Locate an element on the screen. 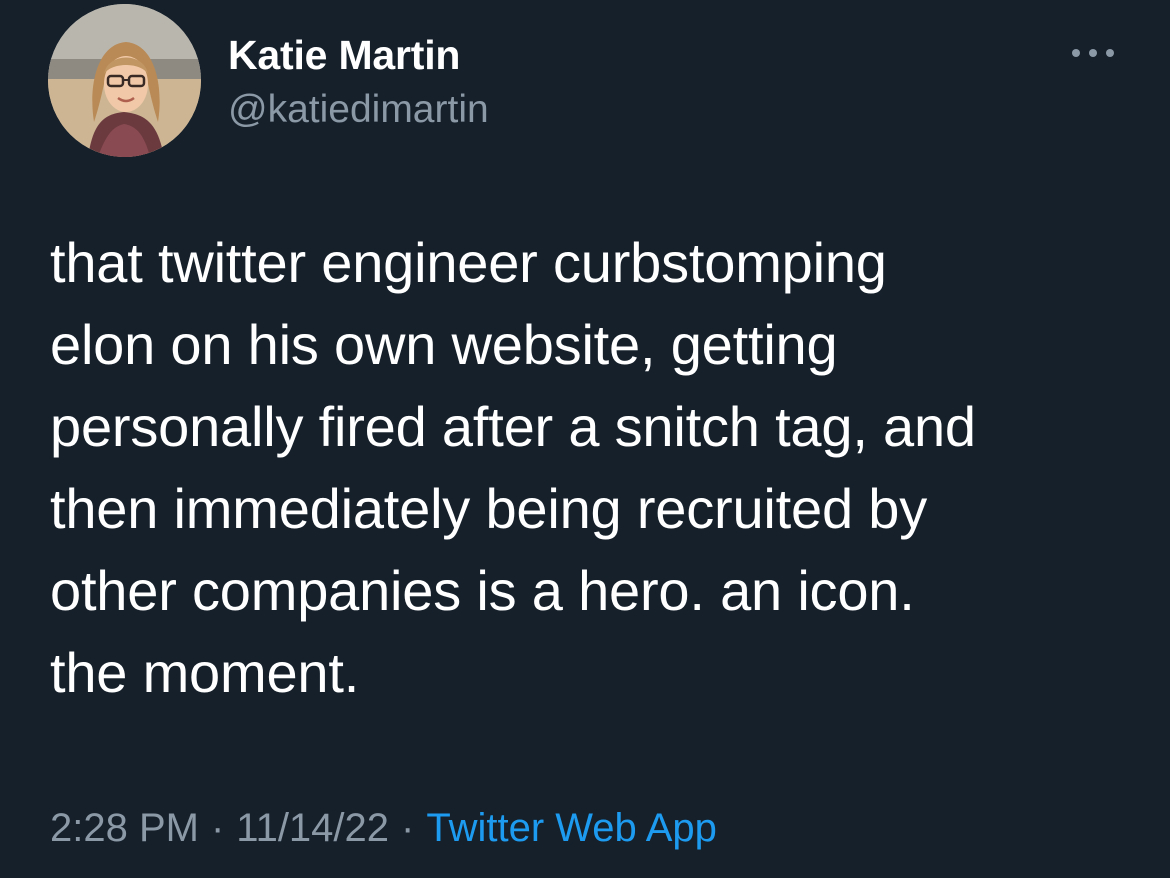  avatar-photo is located at coordinates (124, 80).